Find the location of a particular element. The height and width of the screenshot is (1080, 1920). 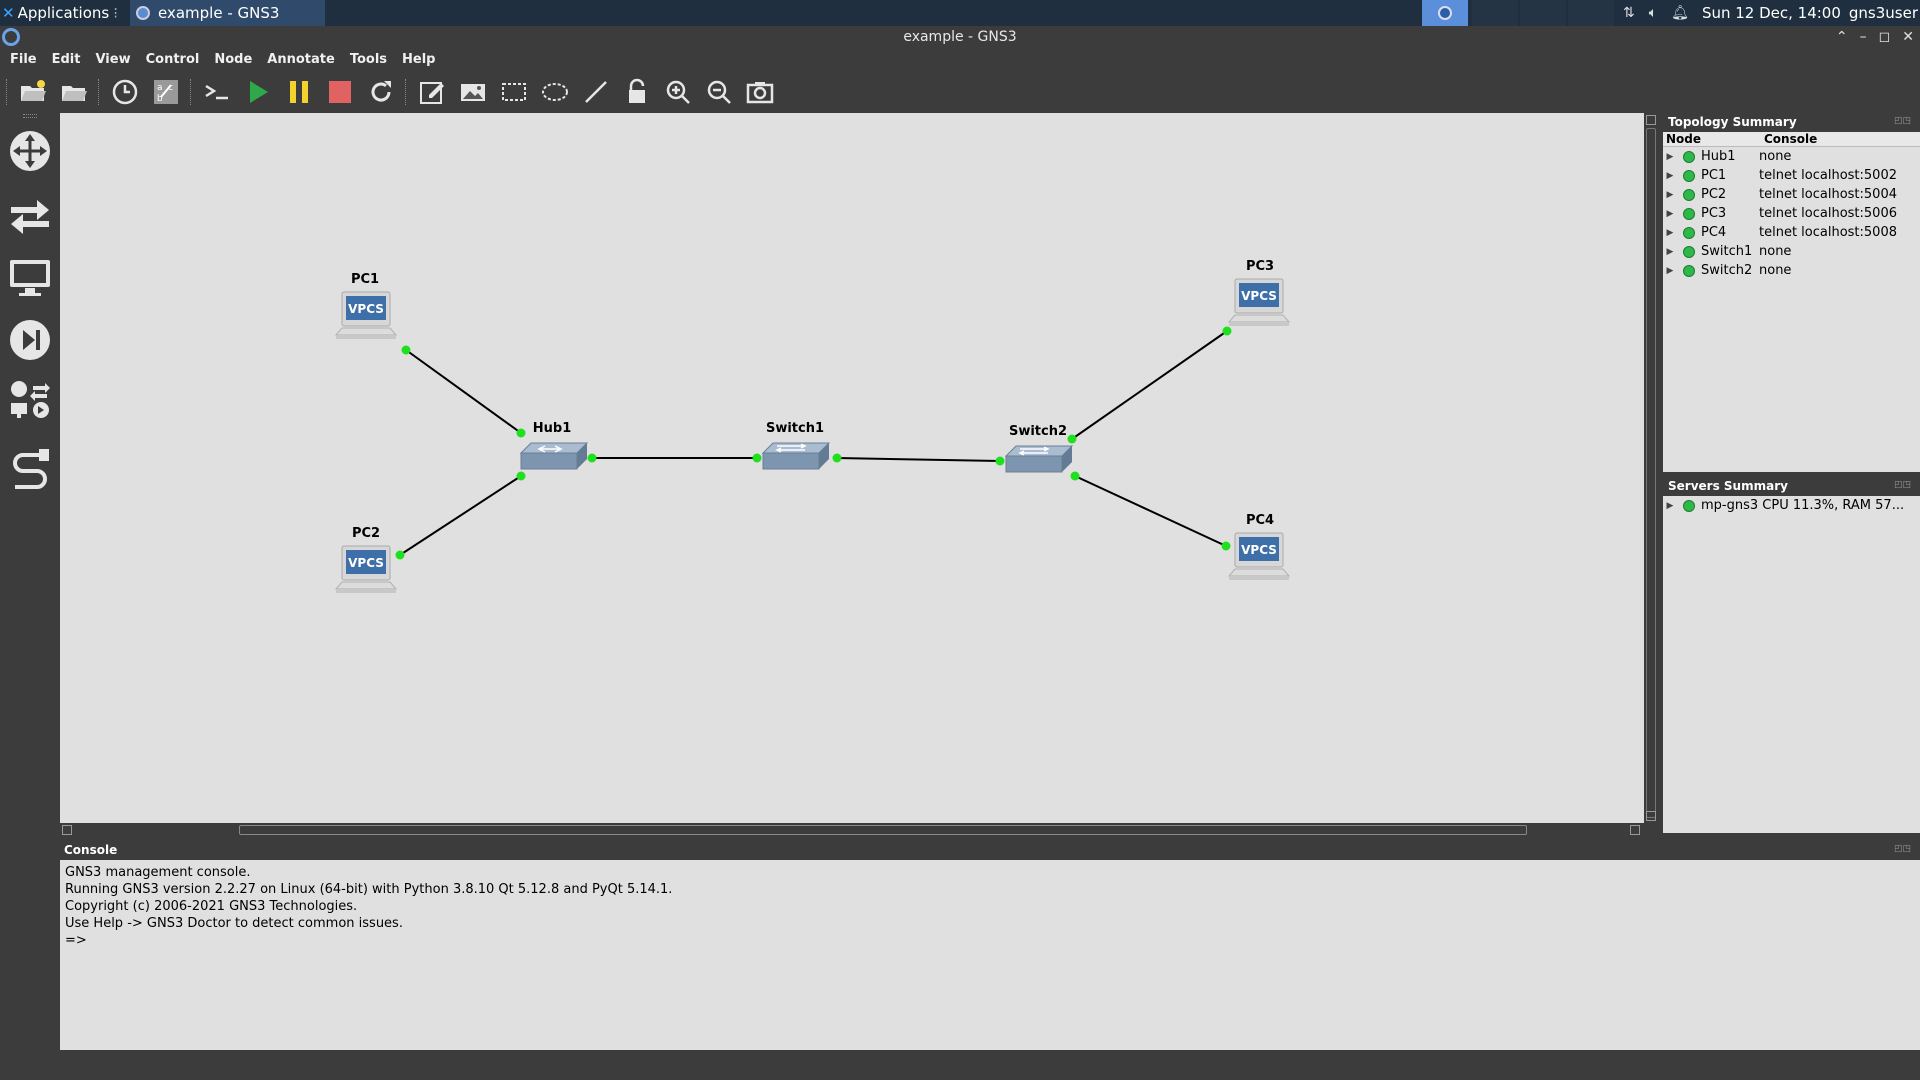

snapshot-clock-icon is located at coordinates (124, 92).